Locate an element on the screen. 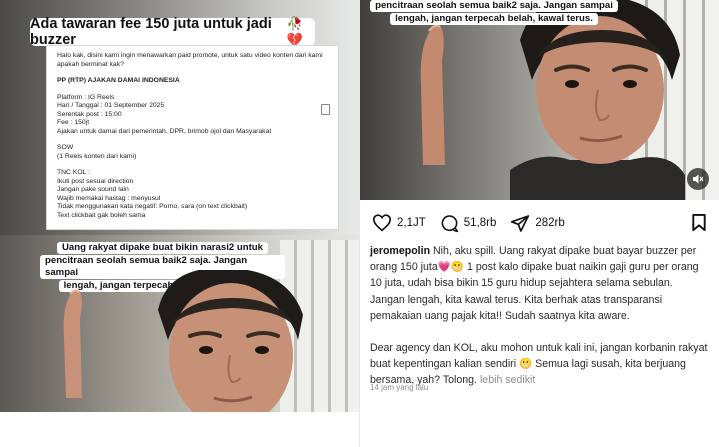  speaker-muted-icon is located at coordinates (698, 179).